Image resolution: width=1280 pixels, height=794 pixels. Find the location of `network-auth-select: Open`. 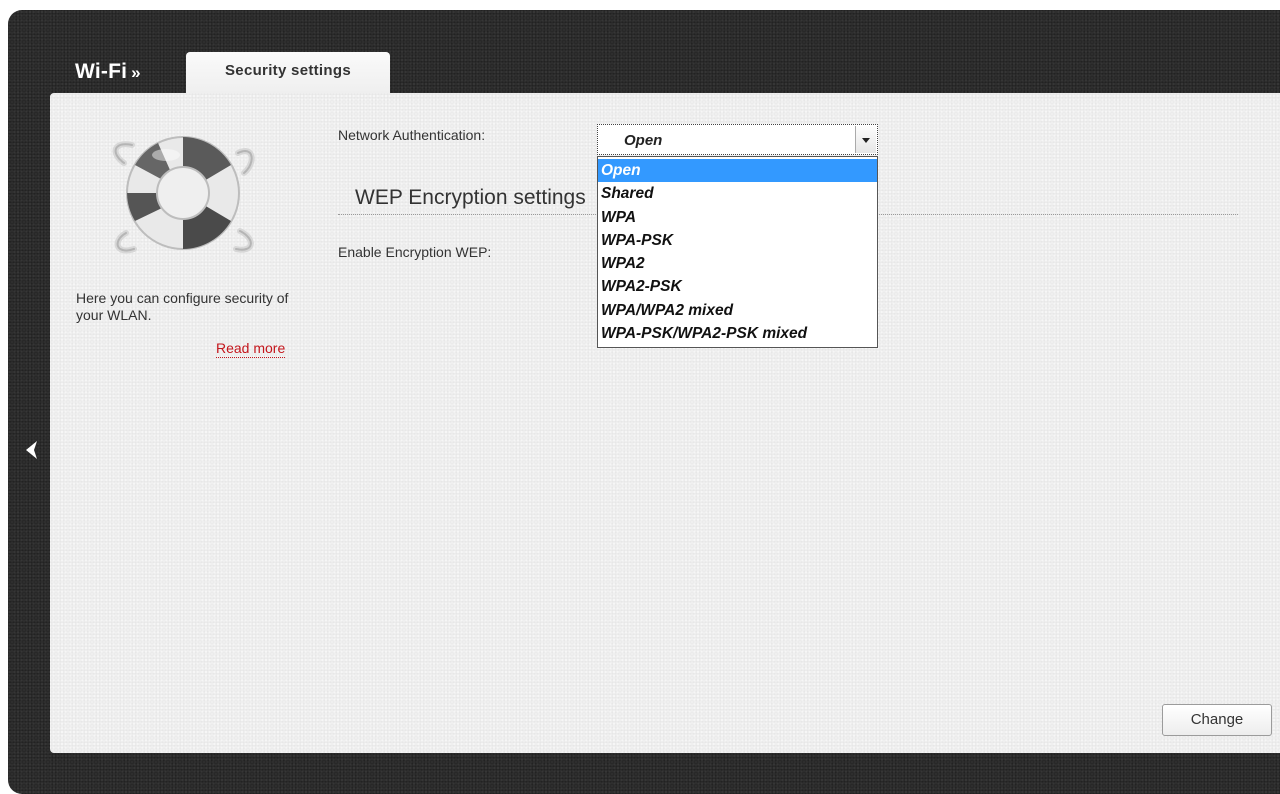

network-auth-select: Open is located at coordinates (737, 139).